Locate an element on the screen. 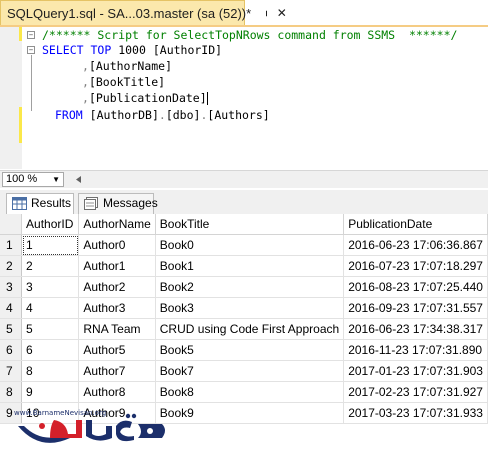  cell-booktitle: Book0 is located at coordinates (250, 245).